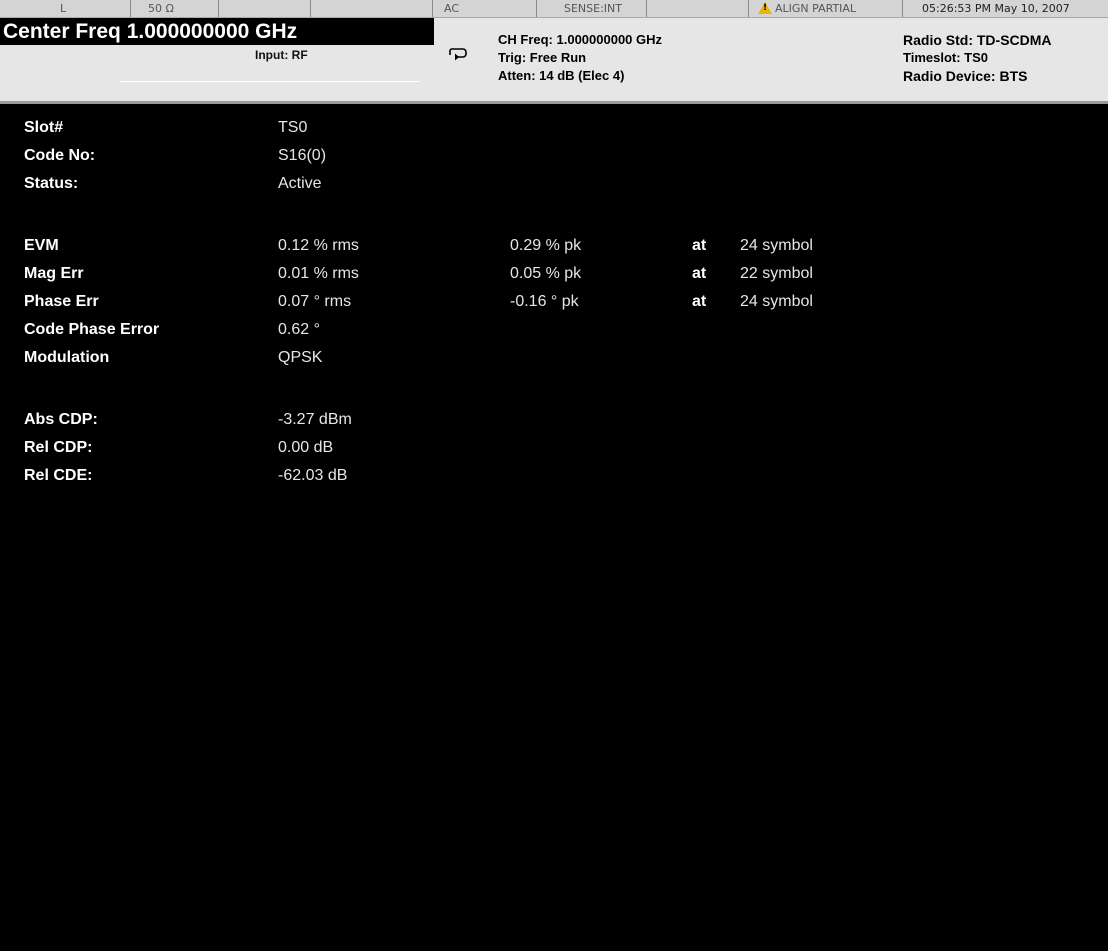  What do you see at coordinates (44, 127) in the screenshot?
I see `slot-label: Slot#` at bounding box center [44, 127].